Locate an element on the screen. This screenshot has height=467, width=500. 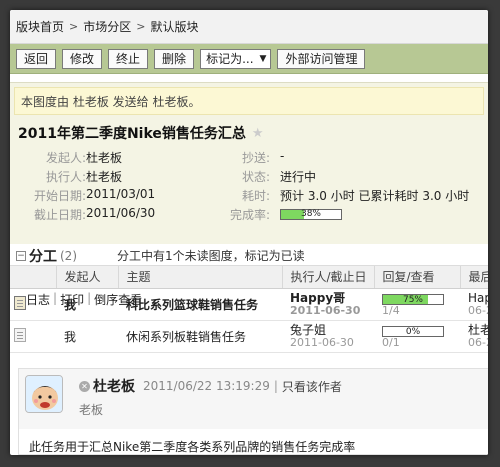
comment-date: 2011/06/22 13:19:29 is located at coordinates (206, 386).